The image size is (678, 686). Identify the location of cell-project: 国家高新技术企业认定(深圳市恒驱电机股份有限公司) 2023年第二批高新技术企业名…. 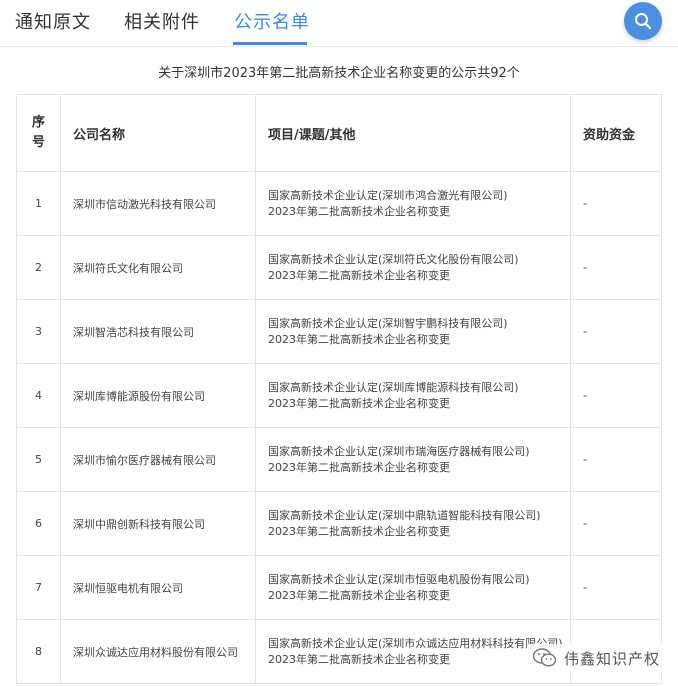
(413, 587).